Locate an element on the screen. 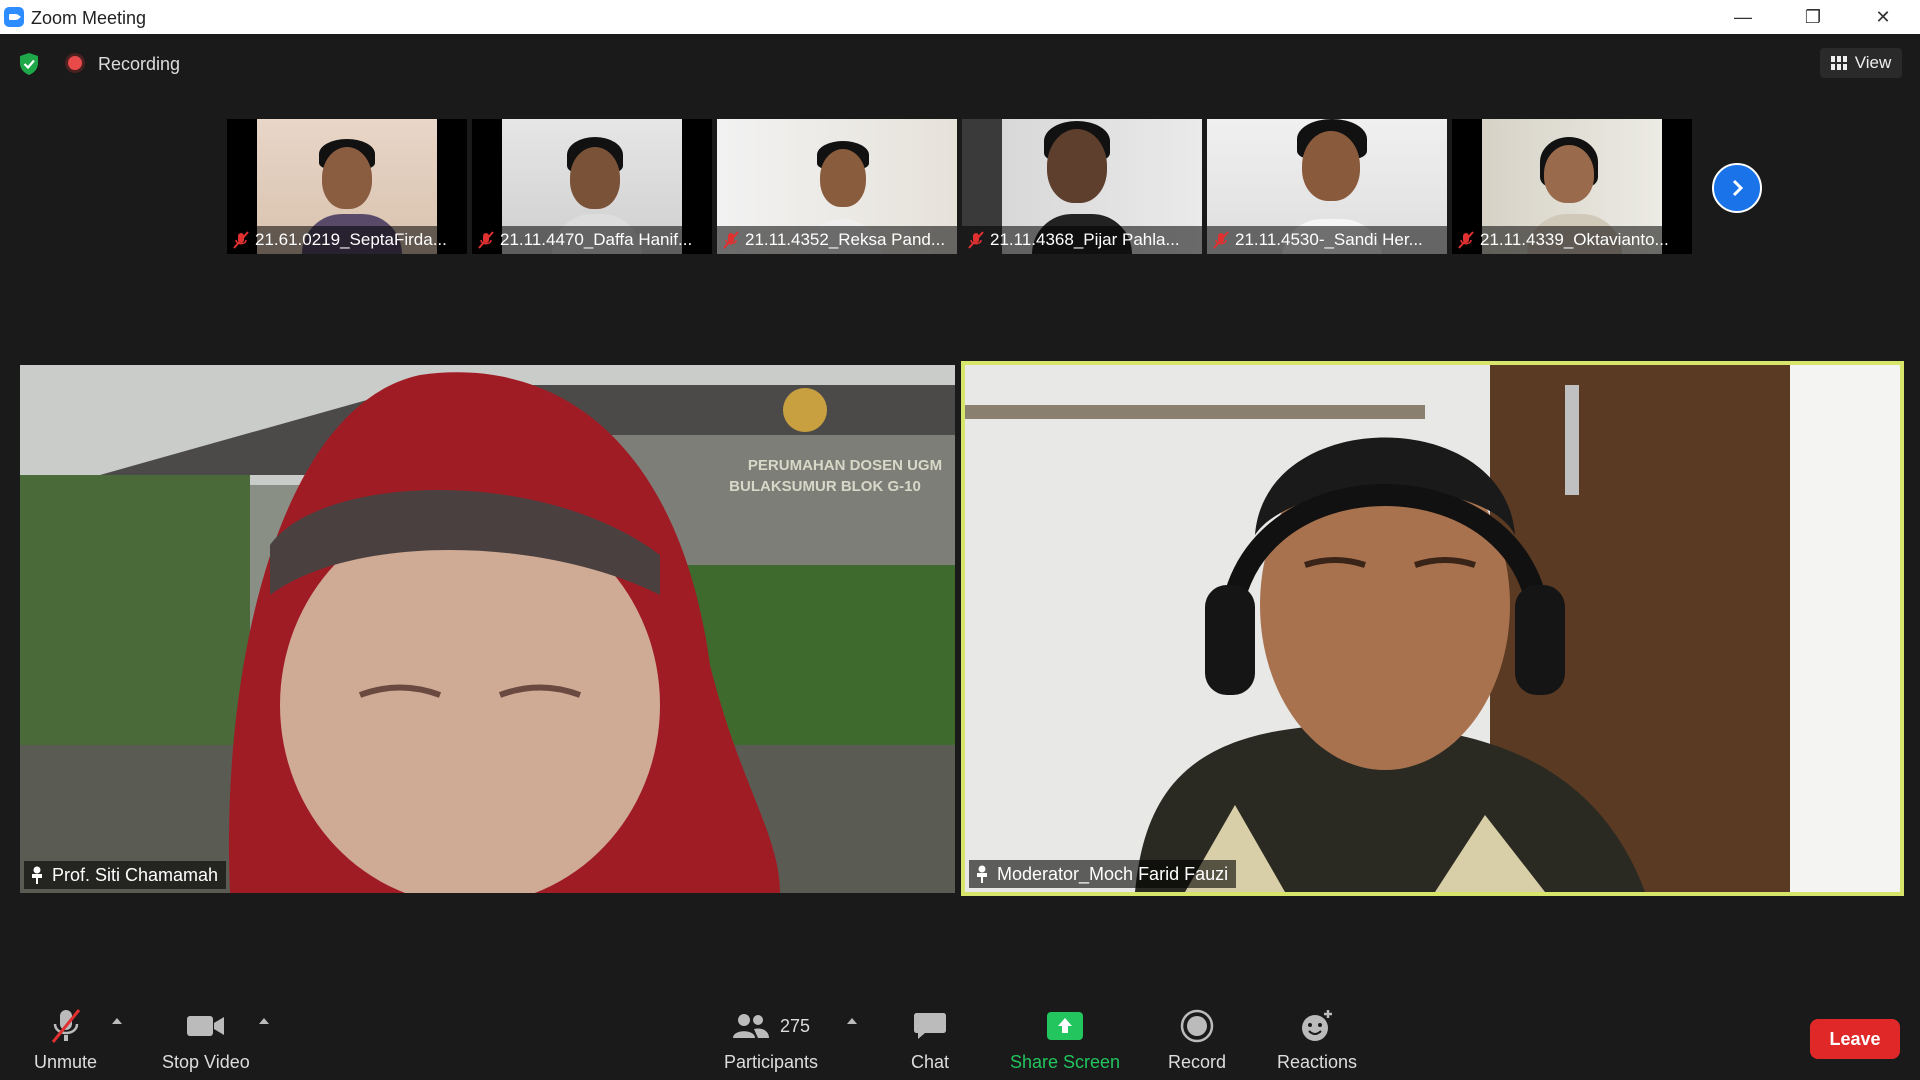  unmute-label: Unmute is located at coordinates (66, 1062).